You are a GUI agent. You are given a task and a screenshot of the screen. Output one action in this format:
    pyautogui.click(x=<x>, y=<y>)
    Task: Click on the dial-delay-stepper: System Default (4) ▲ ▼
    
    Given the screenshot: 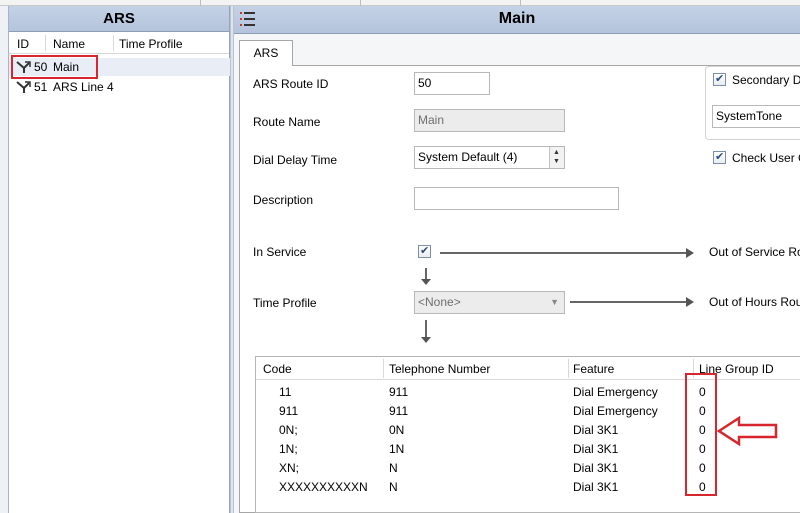 What is the action you would take?
    pyautogui.click(x=489, y=157)
    